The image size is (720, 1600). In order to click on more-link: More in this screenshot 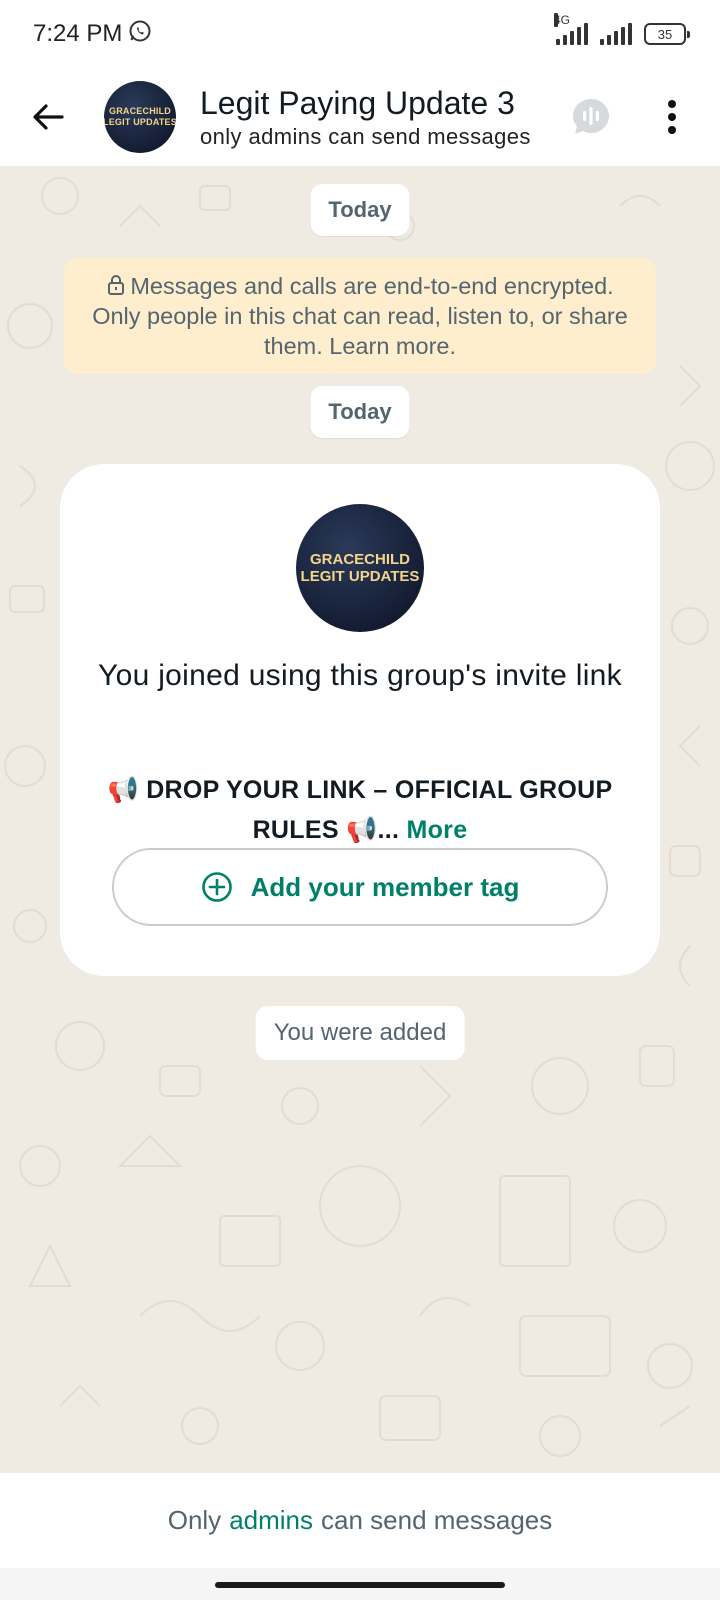, I will do `click(436, 830)`.